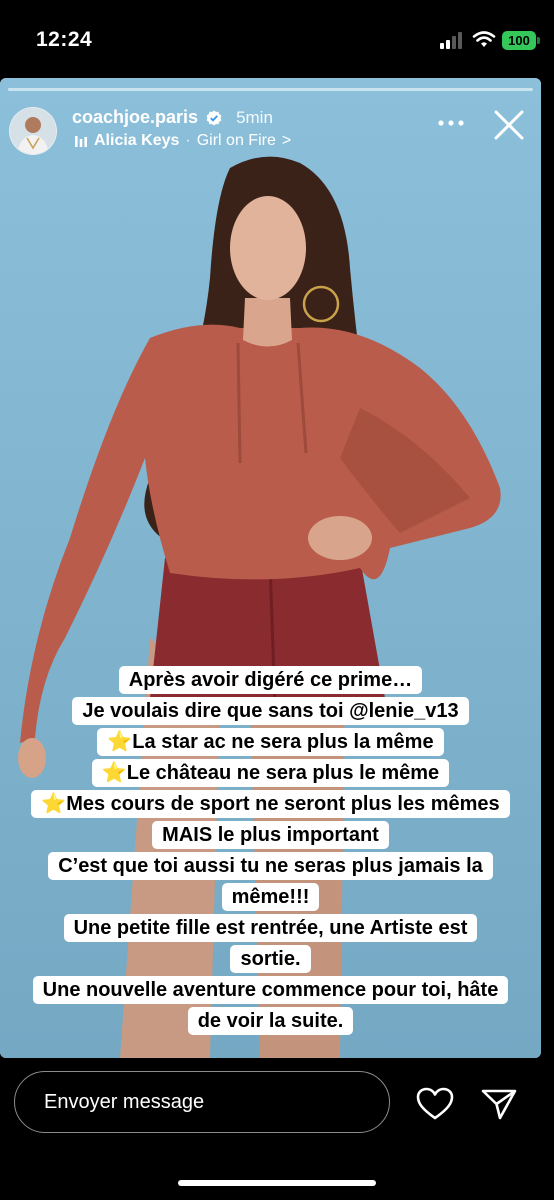  What do you see at coordinates (270, 835) in the screenshot?
I see `caption-line: MAIS le plus important` at bounding box center [270, 835].